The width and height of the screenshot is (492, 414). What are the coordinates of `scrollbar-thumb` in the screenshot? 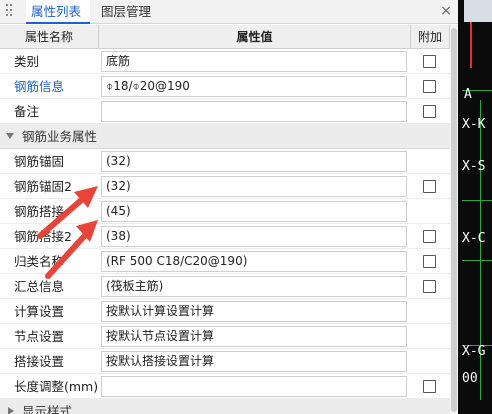 It's located at (454, 220).